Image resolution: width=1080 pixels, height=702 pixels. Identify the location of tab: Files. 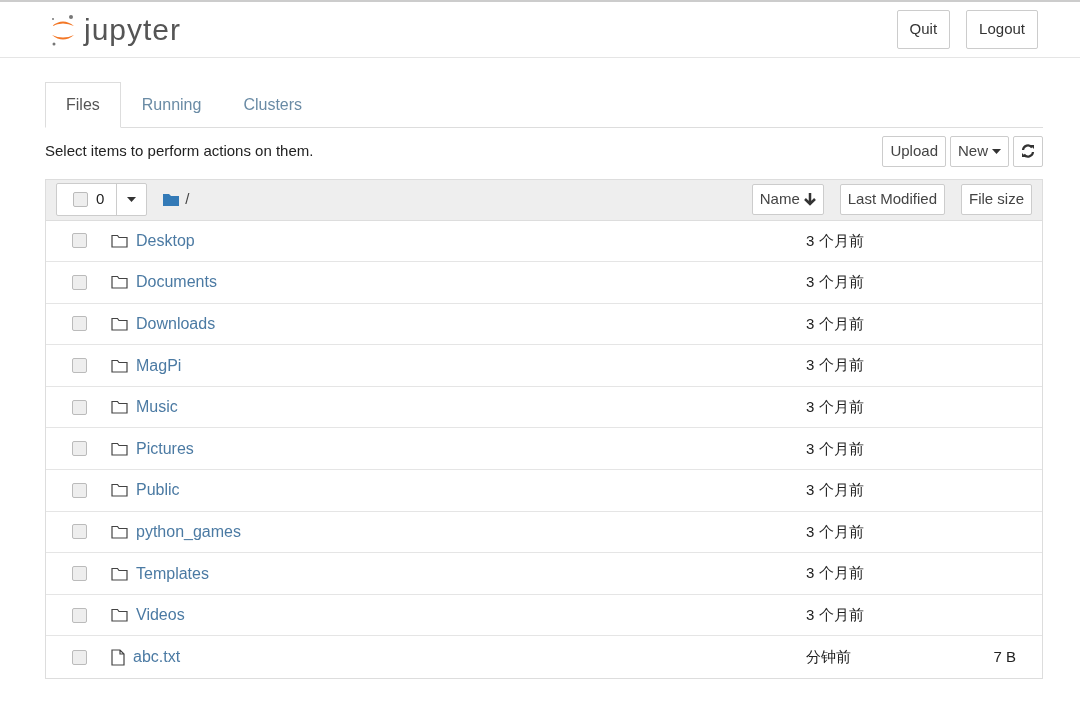
(83, 105).